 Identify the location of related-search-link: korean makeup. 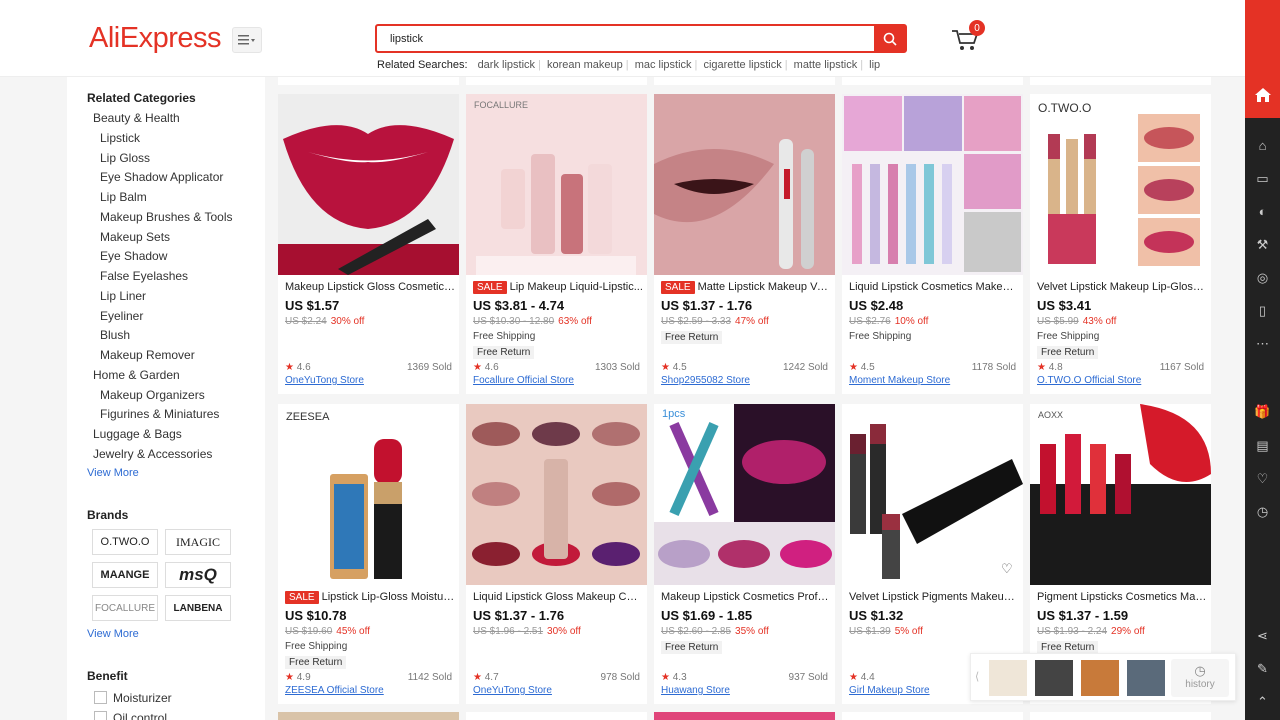
(585, 65).